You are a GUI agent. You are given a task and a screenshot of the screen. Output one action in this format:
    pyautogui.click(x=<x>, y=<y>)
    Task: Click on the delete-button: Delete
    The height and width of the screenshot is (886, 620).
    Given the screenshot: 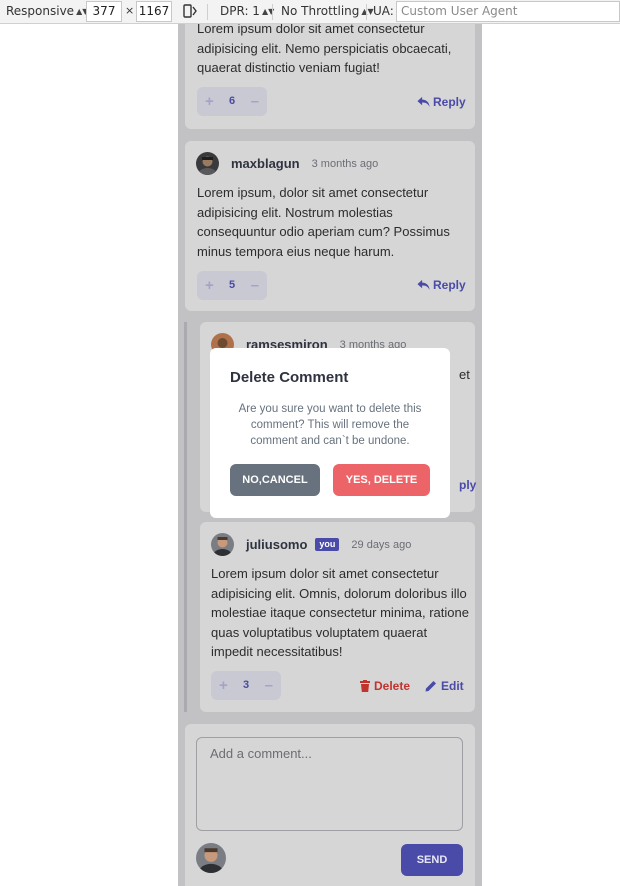 What is the action you would take?
    pyautogui.click(x=385, y=686)
    